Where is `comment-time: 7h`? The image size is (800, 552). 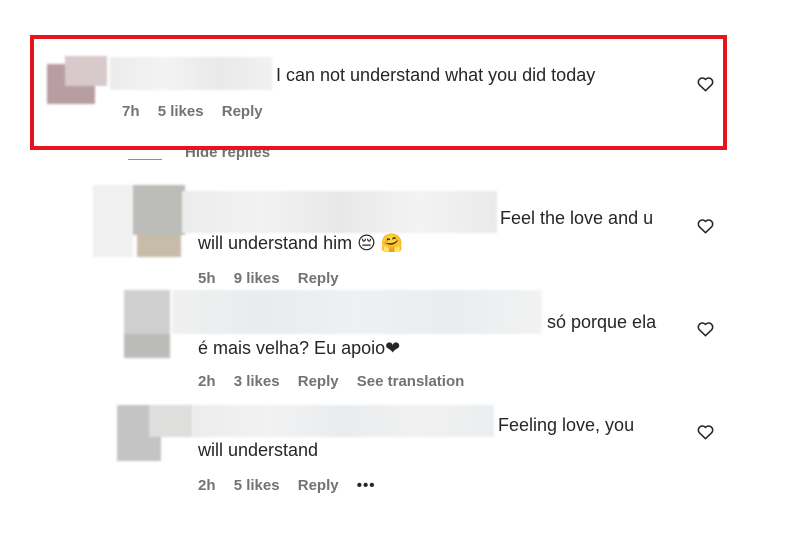
comment-time: 7h is located at coordinates (131, 111).